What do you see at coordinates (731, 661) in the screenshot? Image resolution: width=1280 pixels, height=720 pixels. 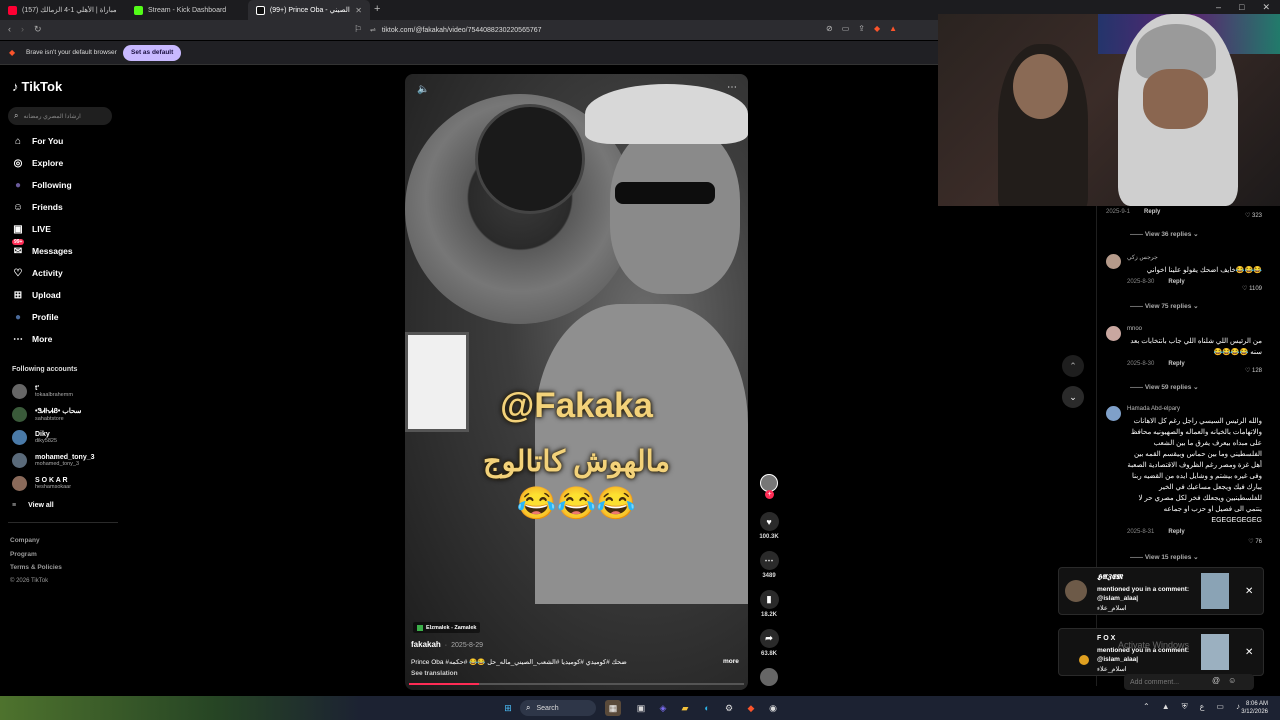 I see `caption-more-button: more` at bounding box center [731, 661].